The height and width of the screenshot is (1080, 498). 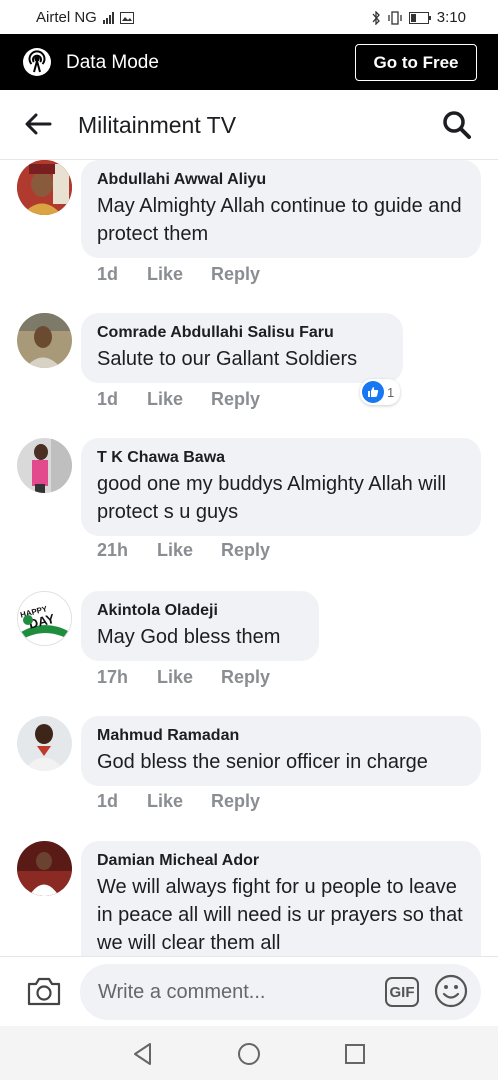 What do you see at coordinates (280, 992) in the screenshot?
I see `comment-input` at bounding box center [280, 992].